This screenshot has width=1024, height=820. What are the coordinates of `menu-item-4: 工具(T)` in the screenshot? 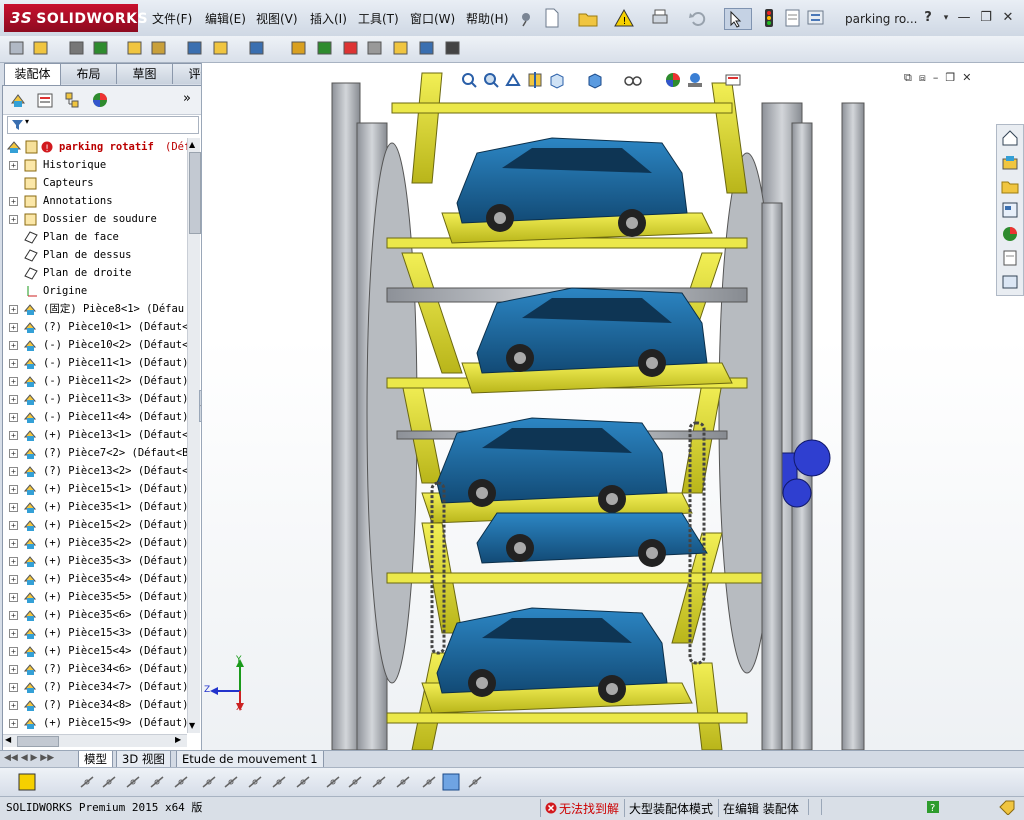 It's located at (378, 19).